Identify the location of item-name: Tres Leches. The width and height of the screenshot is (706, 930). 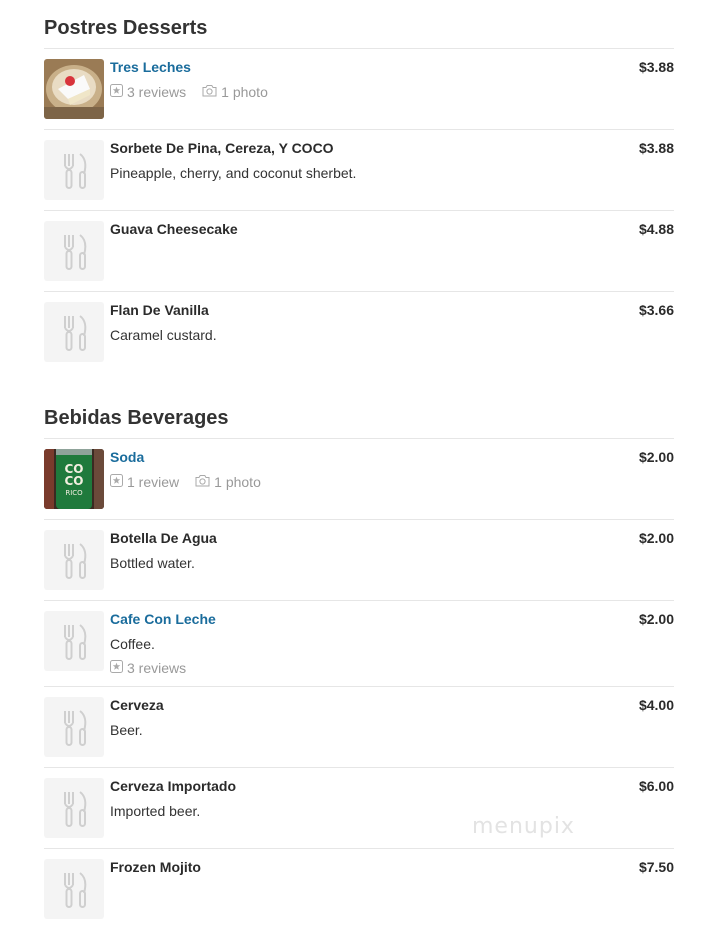
(150, 67).